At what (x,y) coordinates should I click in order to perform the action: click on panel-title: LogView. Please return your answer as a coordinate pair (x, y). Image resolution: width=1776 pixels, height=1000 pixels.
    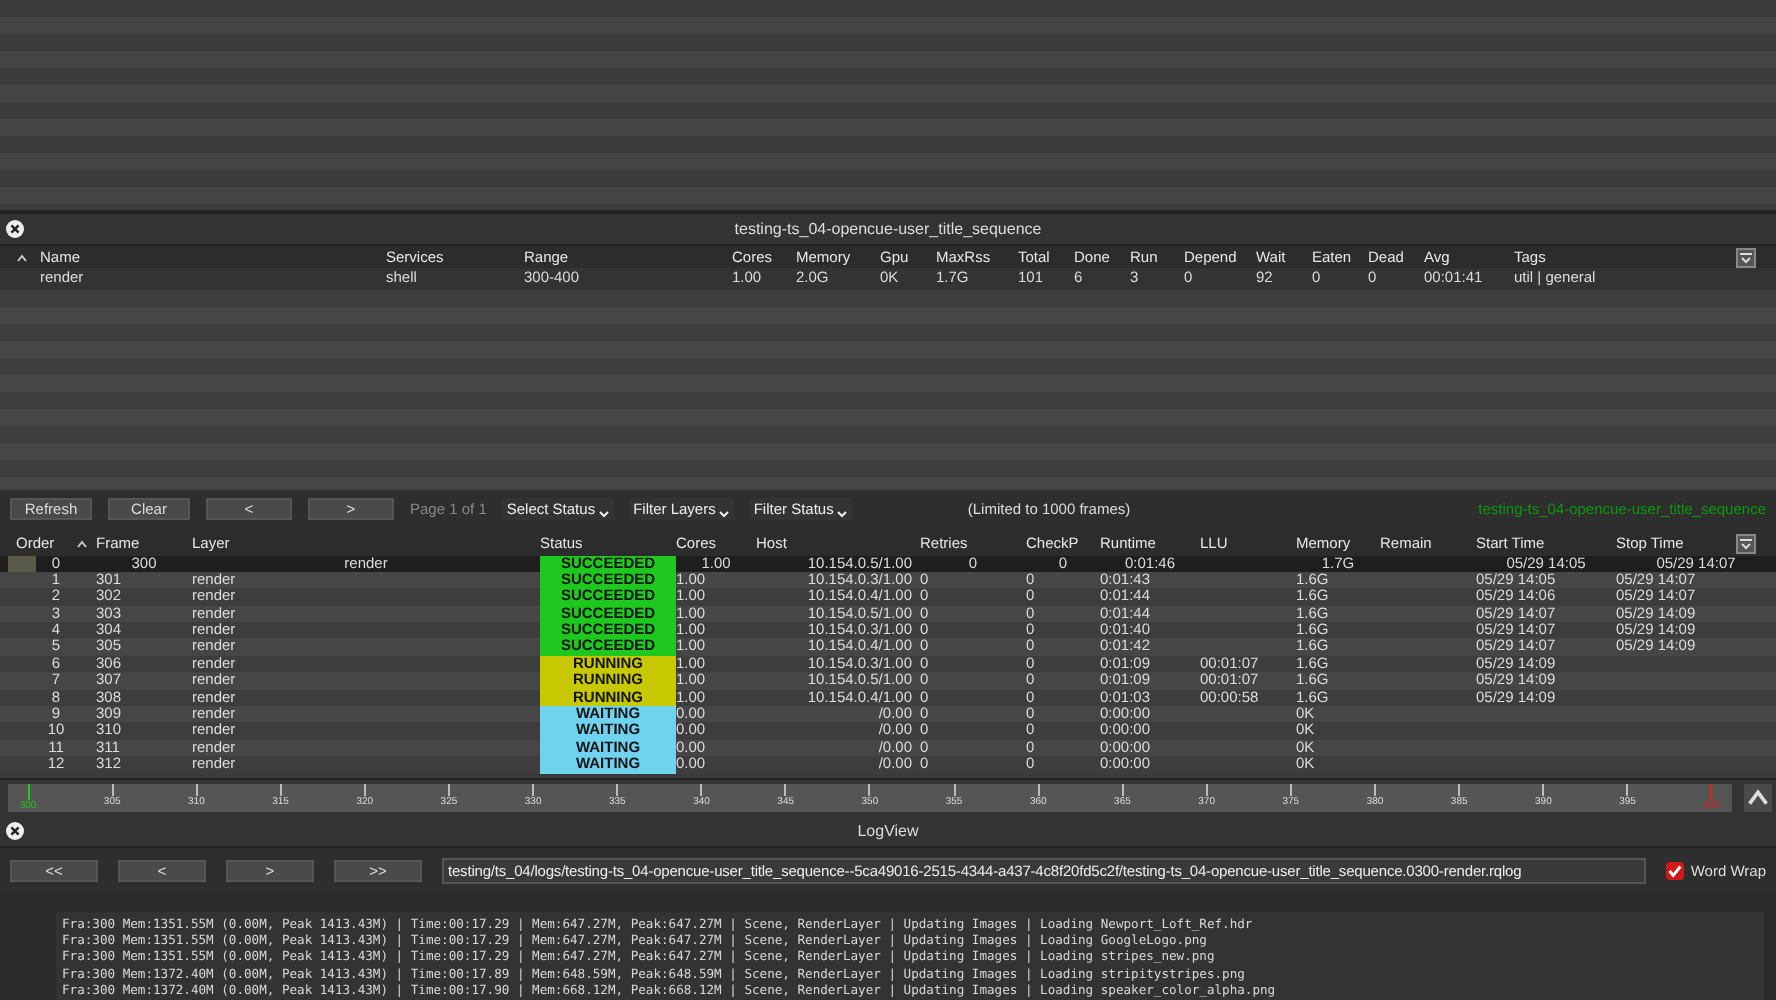
    Looking at the image, I should click on (888, 831).